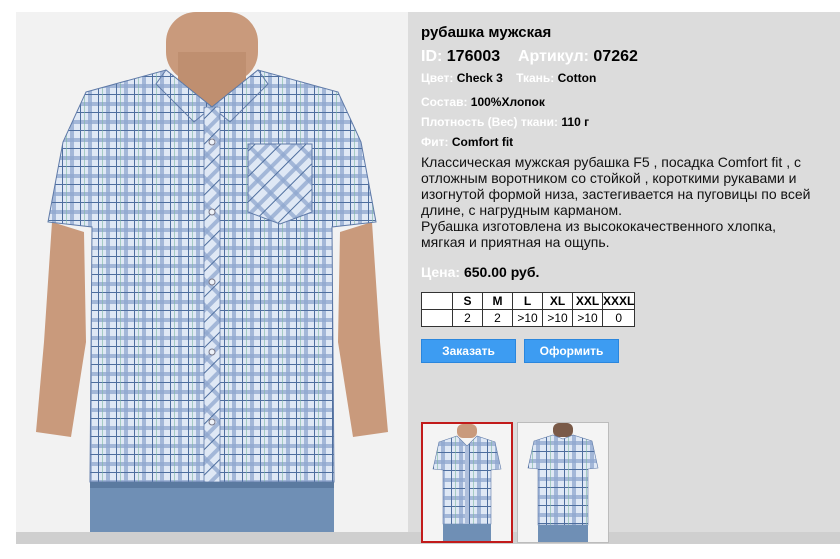  I want to click on size-header-row: S M L XL XXL XXXL, so click(528, 301).